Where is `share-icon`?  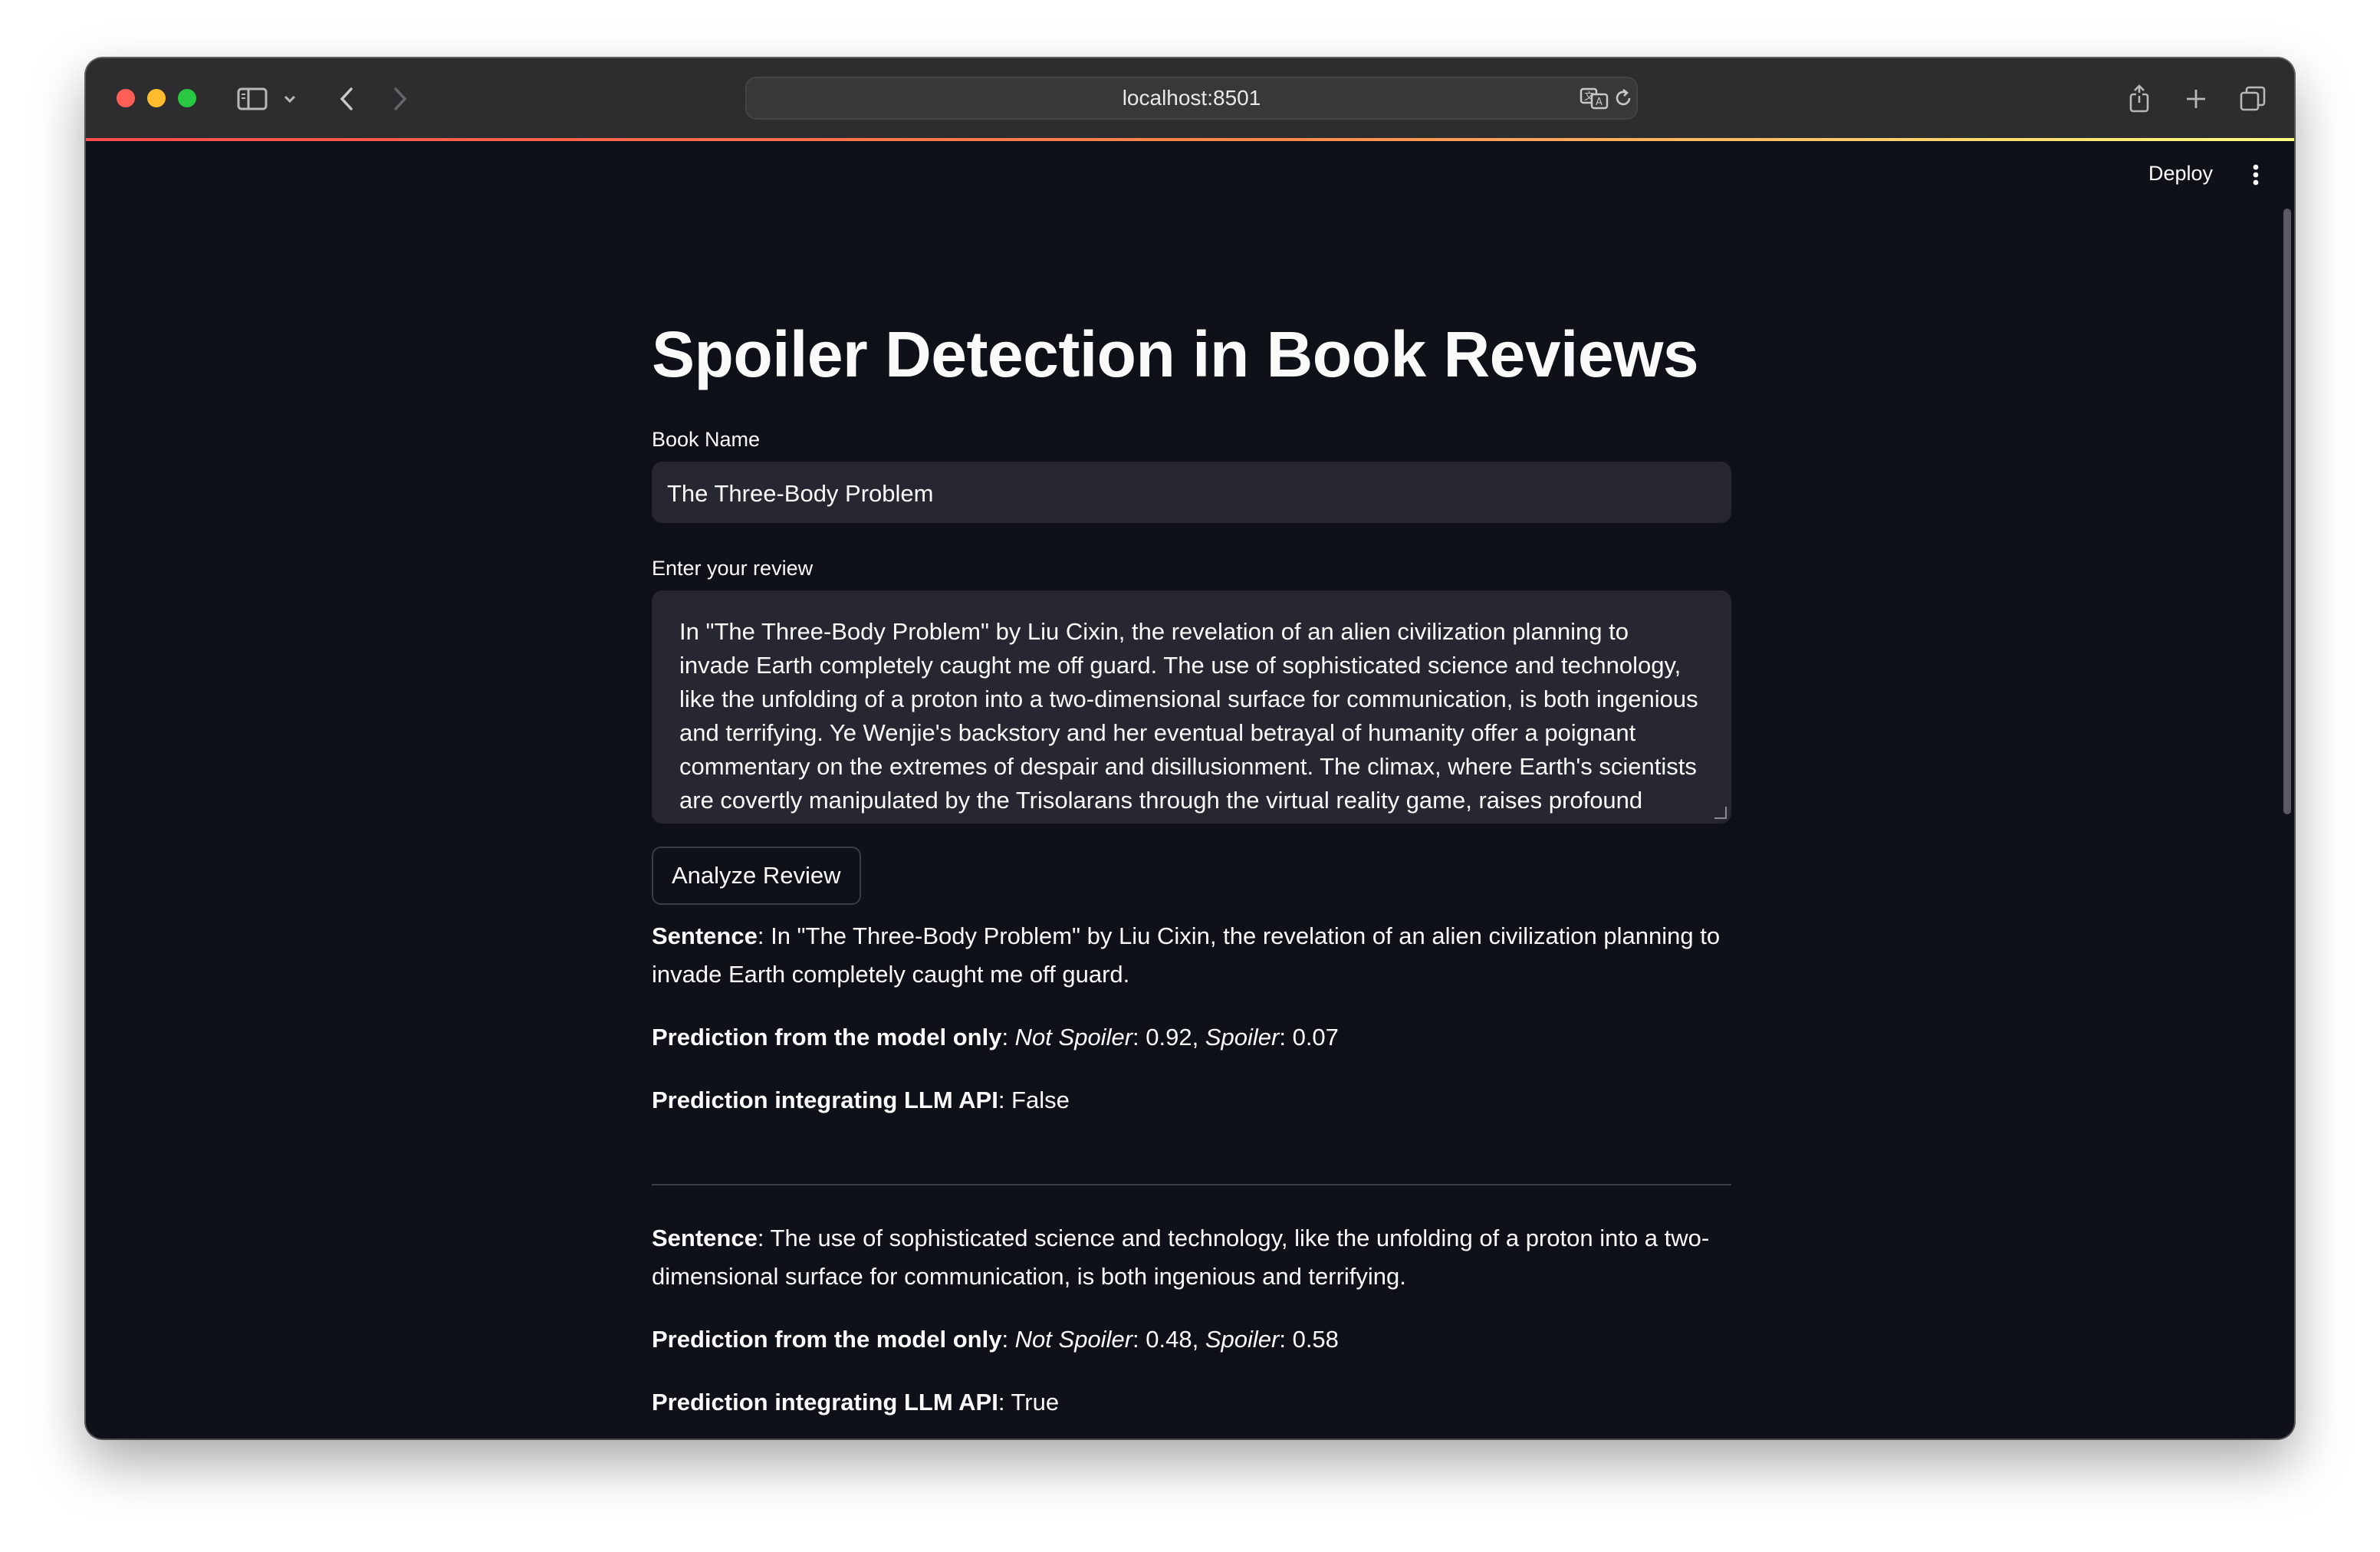
share-icon is located at coordinates (2139, 99).